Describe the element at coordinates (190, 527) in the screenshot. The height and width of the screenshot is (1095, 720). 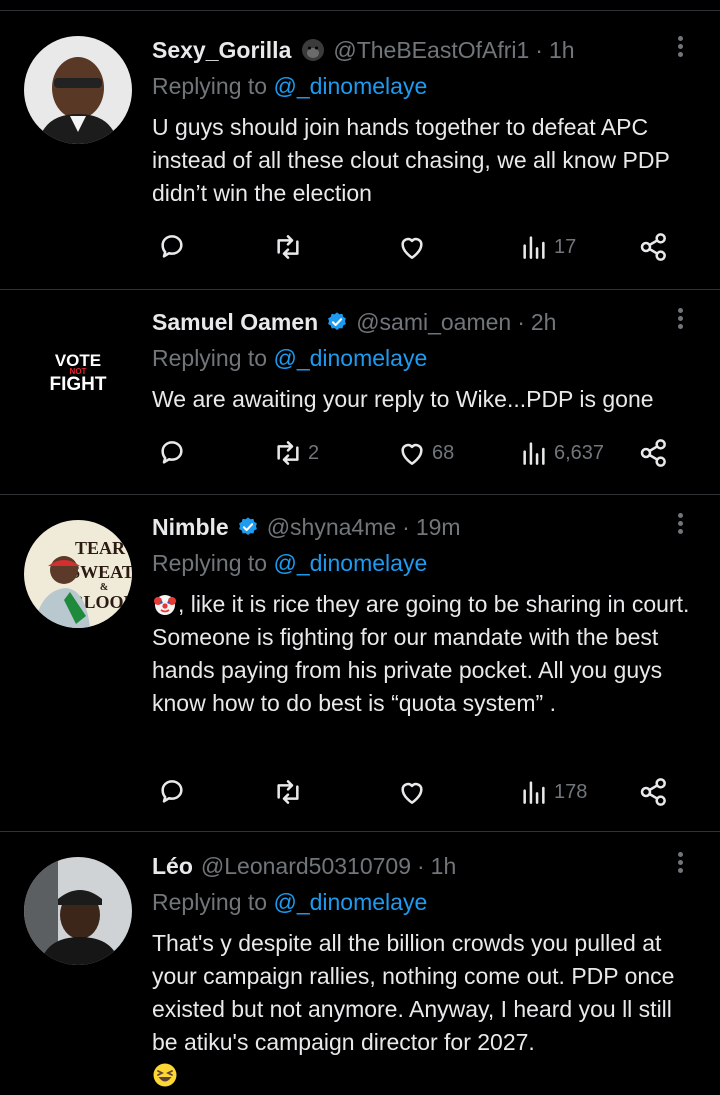
I see `display-name: Nimble` at that location.